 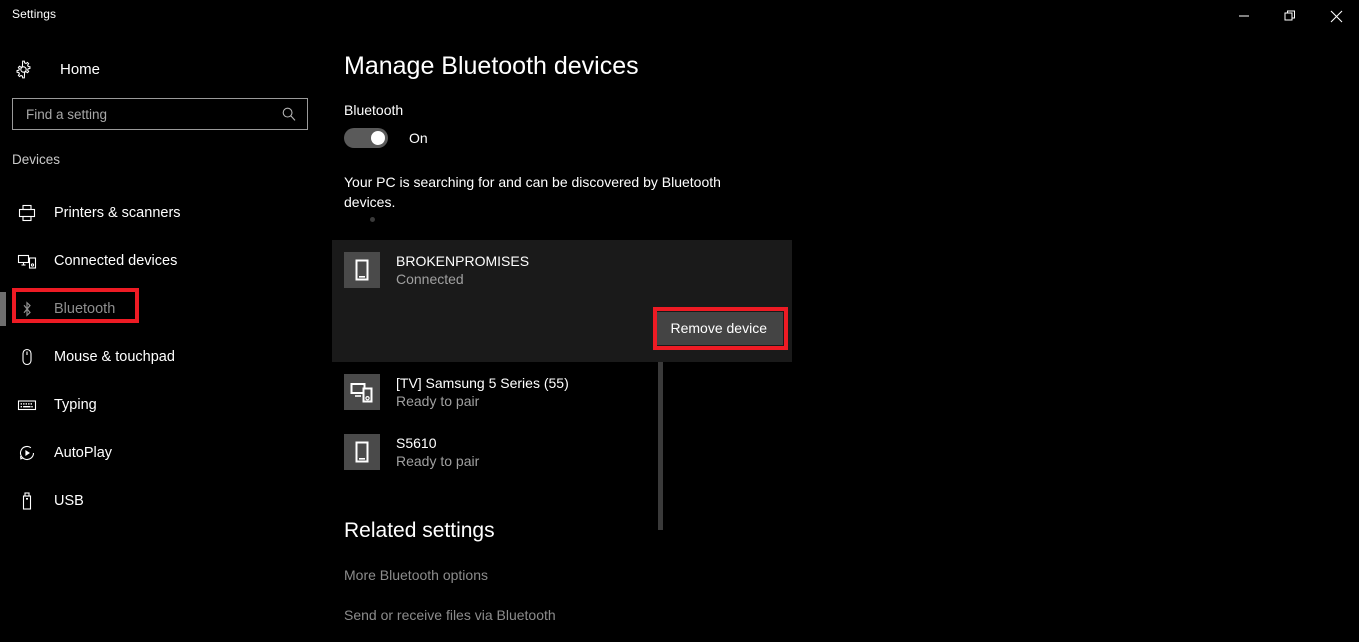 I want to click on maximize-button, so click(x=1290, y=16).